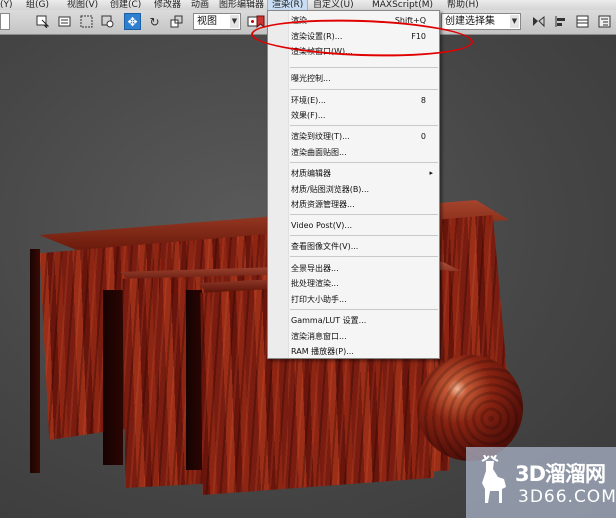 This screenshot has width=616, height=518. I want to click on menu-item-graph-editors: 图形编辑器, so click(241, 5).